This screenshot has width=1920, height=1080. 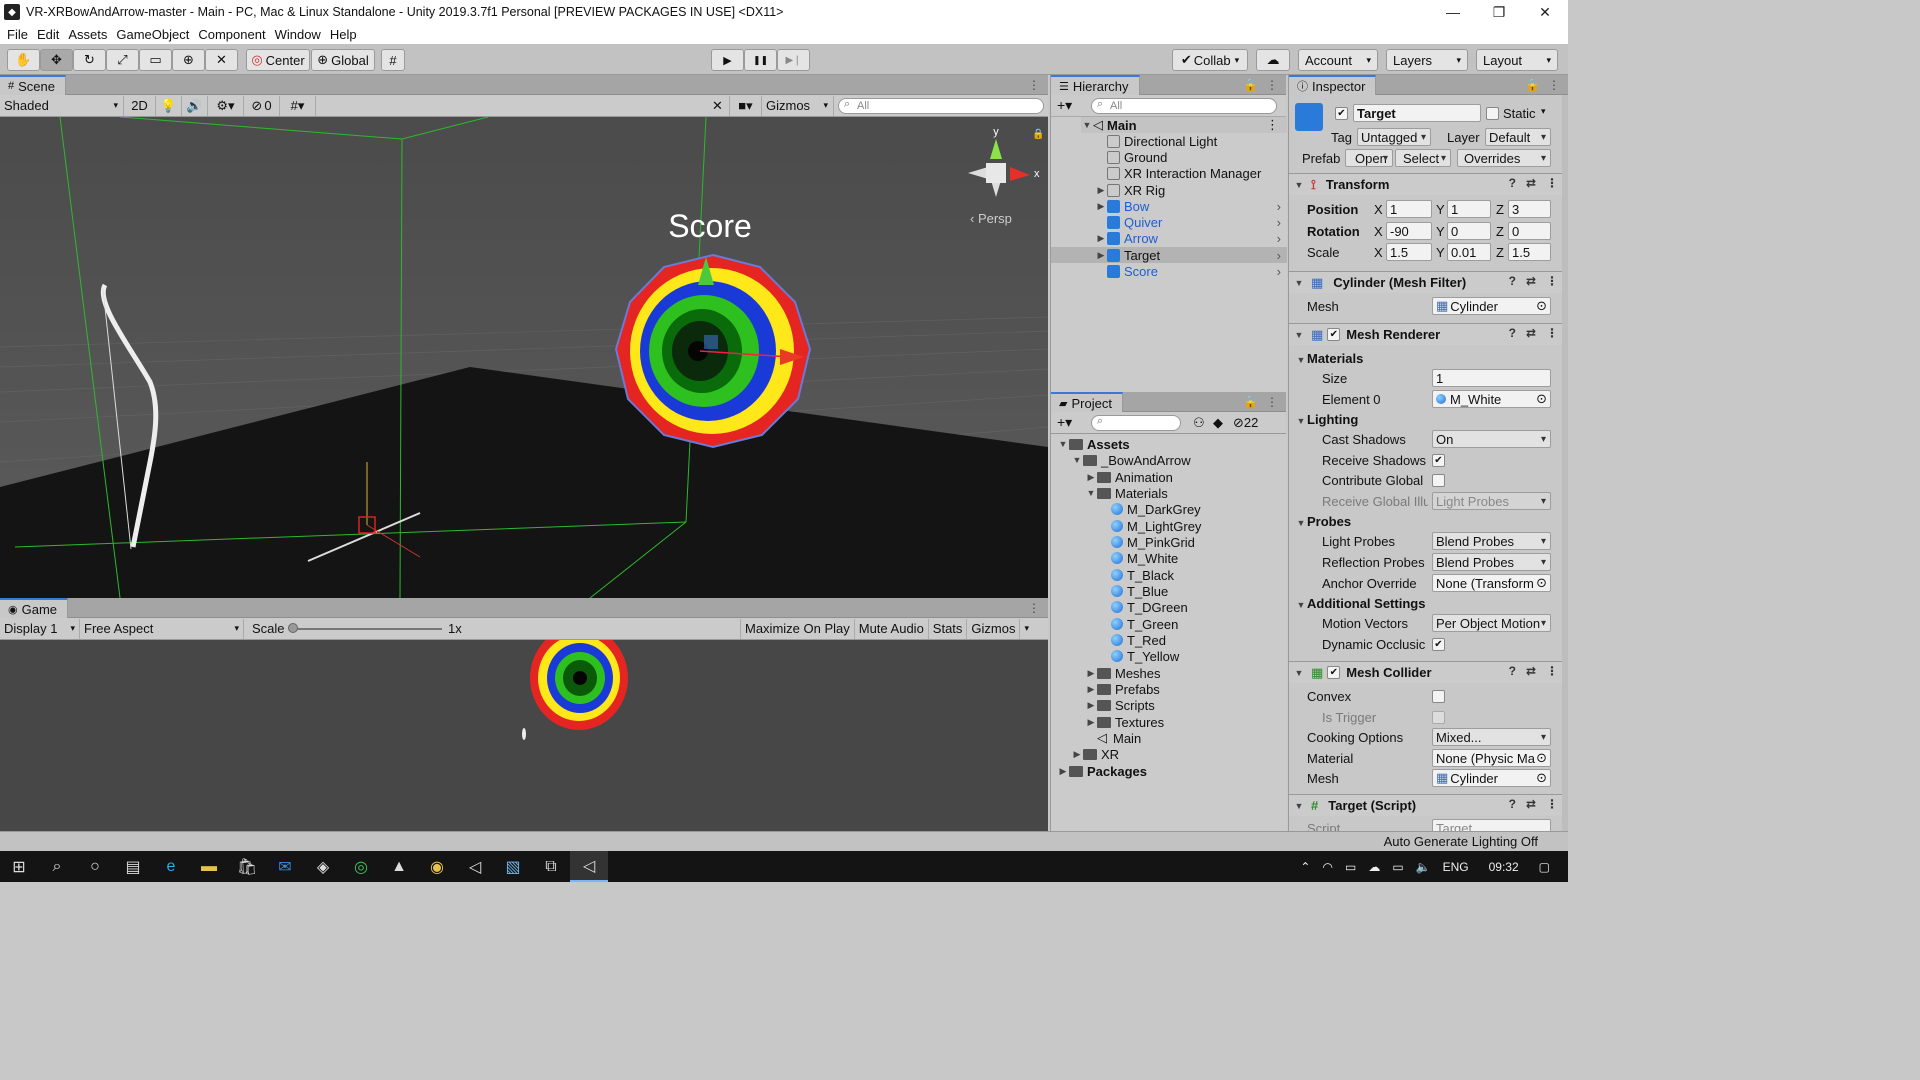 I want to click on cortana-icon: ○, so click(x=95, y=866).